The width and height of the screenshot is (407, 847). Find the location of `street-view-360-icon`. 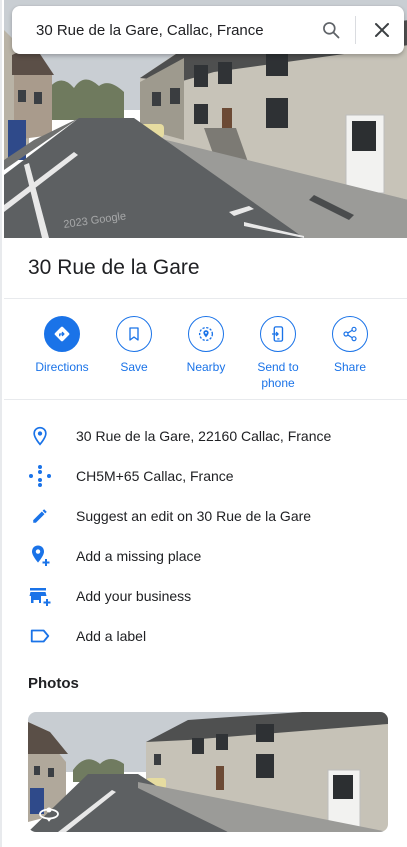

street-view-360-icon is located at coordinates (49, 813).